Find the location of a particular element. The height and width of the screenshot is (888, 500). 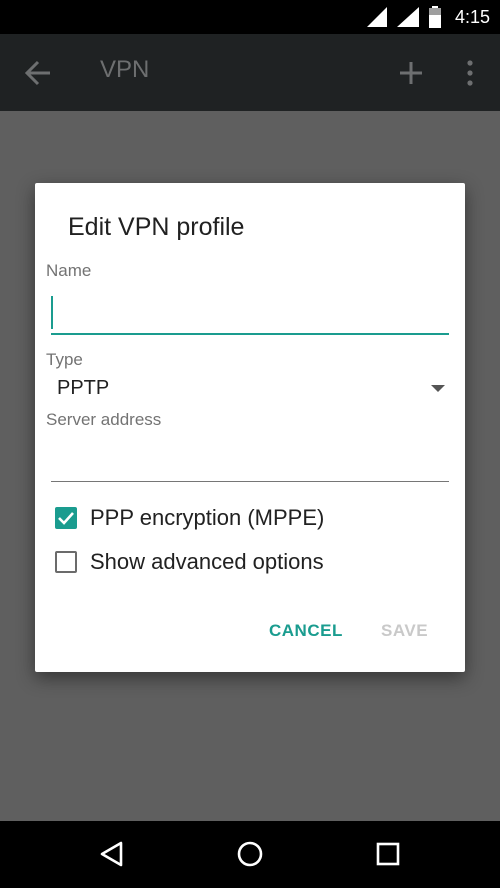

type-label: Type is located at coordinates (64, 359).